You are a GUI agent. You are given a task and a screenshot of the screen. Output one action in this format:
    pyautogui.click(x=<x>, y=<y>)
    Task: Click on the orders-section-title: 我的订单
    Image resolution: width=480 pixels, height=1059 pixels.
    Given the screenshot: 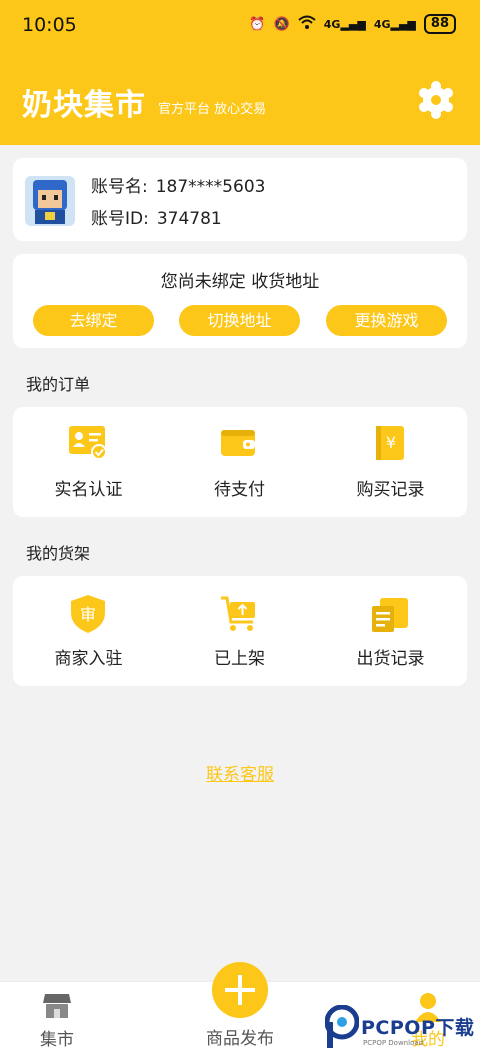 What is the action you would take?
    pyautogui.click(x=58, y=384)
    